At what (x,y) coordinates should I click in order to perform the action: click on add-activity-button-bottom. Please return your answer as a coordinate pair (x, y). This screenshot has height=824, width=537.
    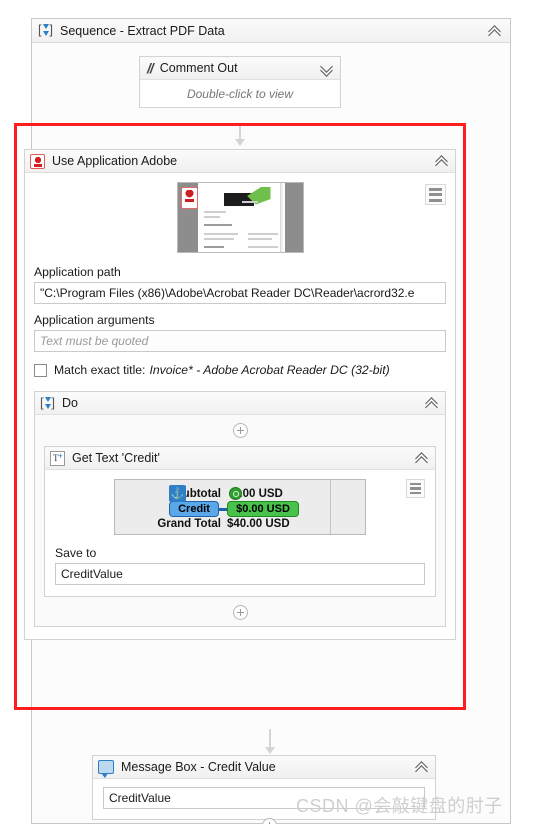
    Looking at the image, I should click on (269, 821).